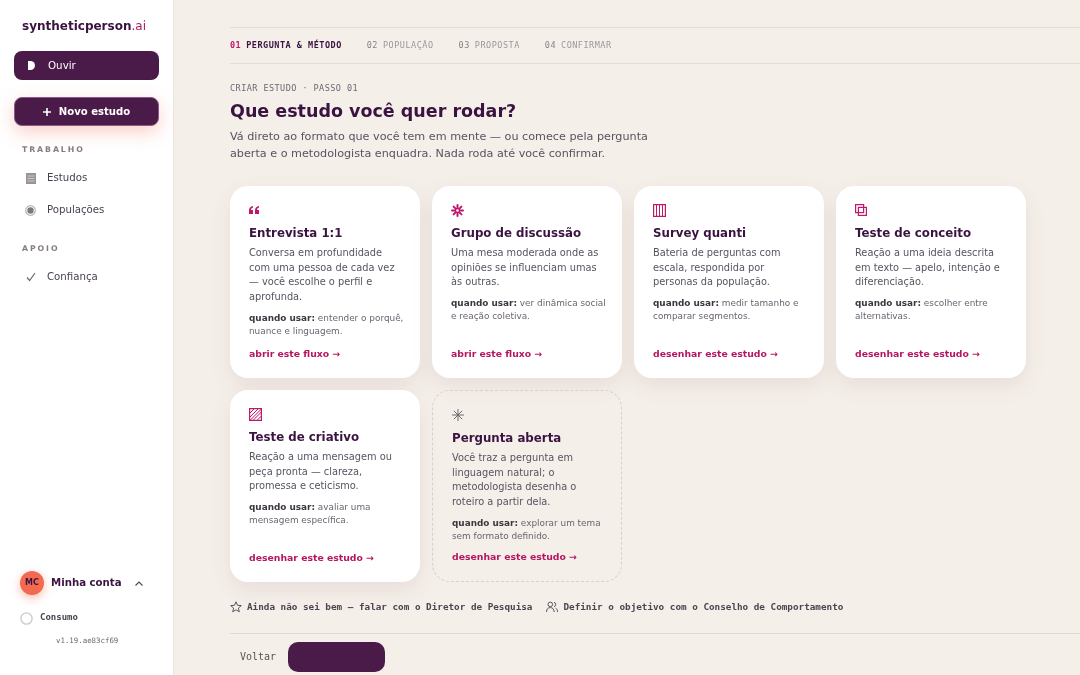 This screenshot has height=675, width=1080. Describe the element at coordinates (439, 145) in the screenshot. I see `intro-text: Vá direto ao formato que você tem em mente — ou comece pela pergunta aberta e o metodologista enquadra. Nada roda até você confirmar.` at that location.